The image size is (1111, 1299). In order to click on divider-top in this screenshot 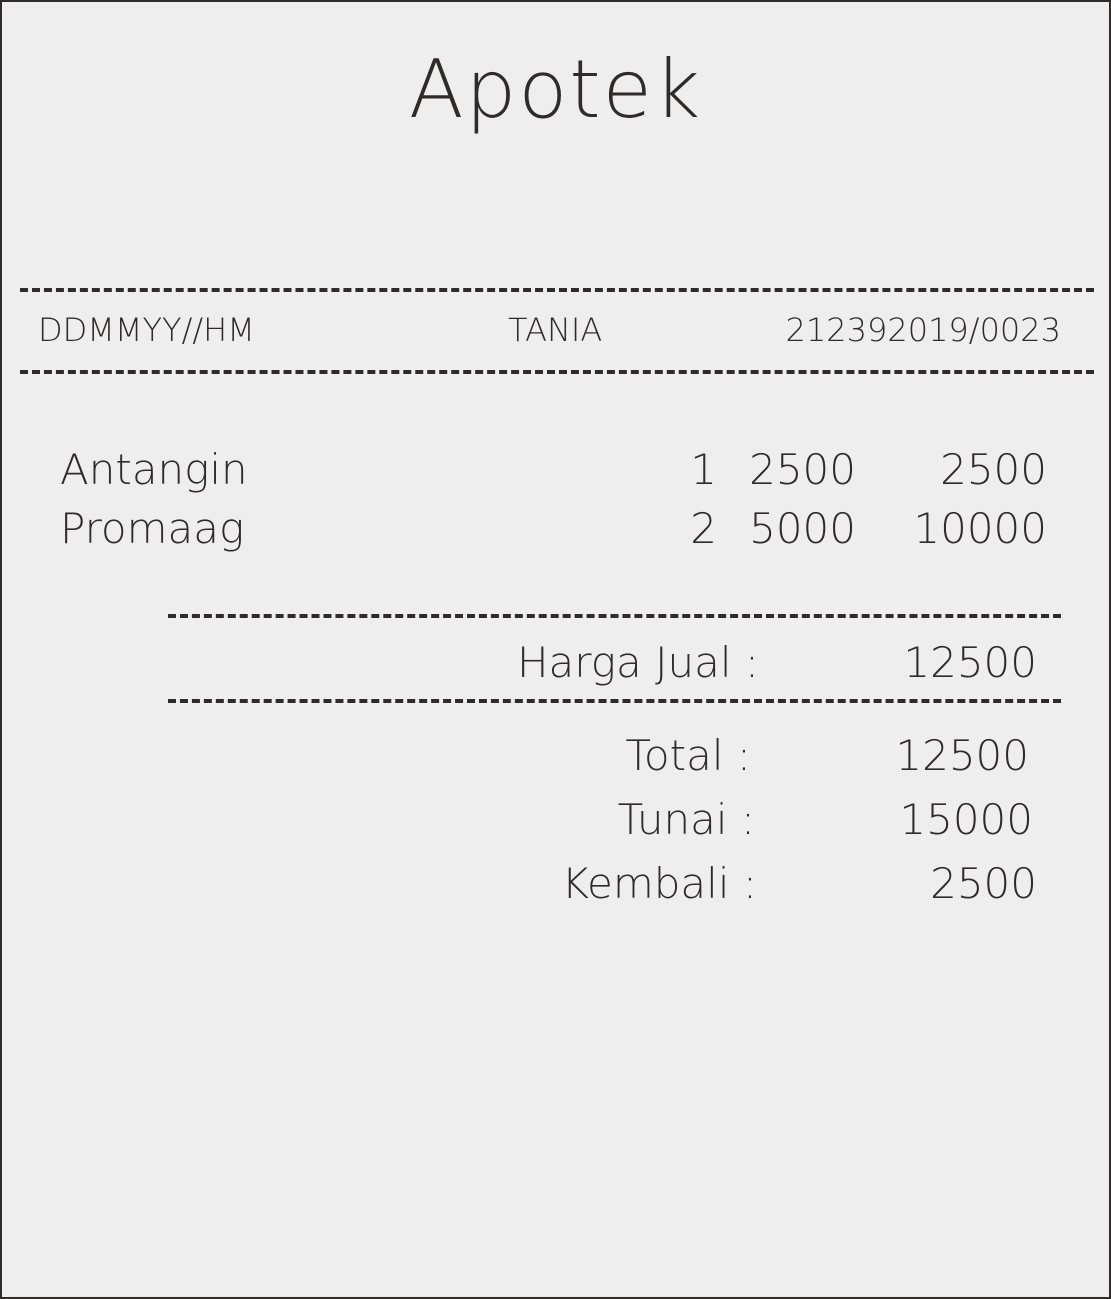, I will do `click(557, 290)`.